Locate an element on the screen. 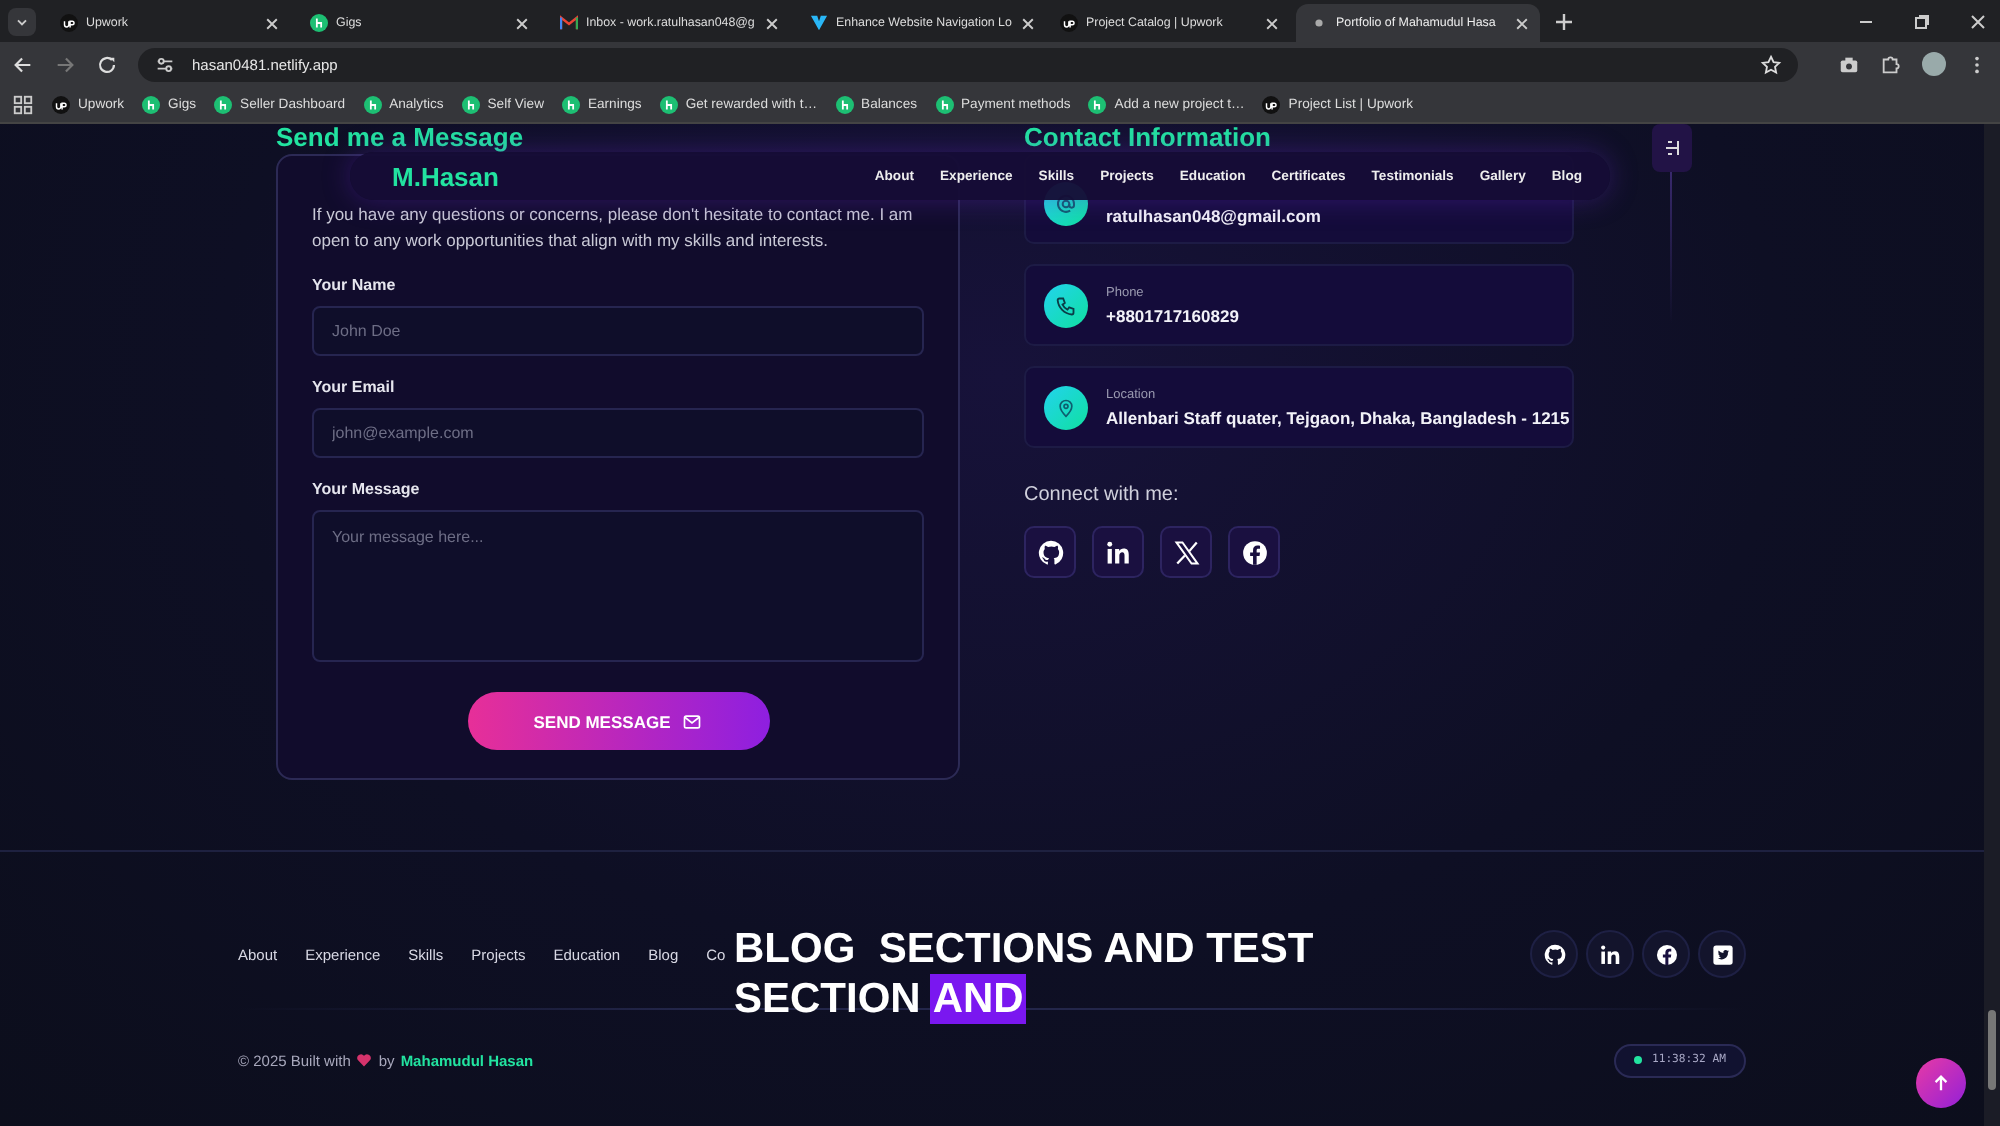  caption-text: BLOG SECTIONS AND TEST is located at coordinates (1024, 949).